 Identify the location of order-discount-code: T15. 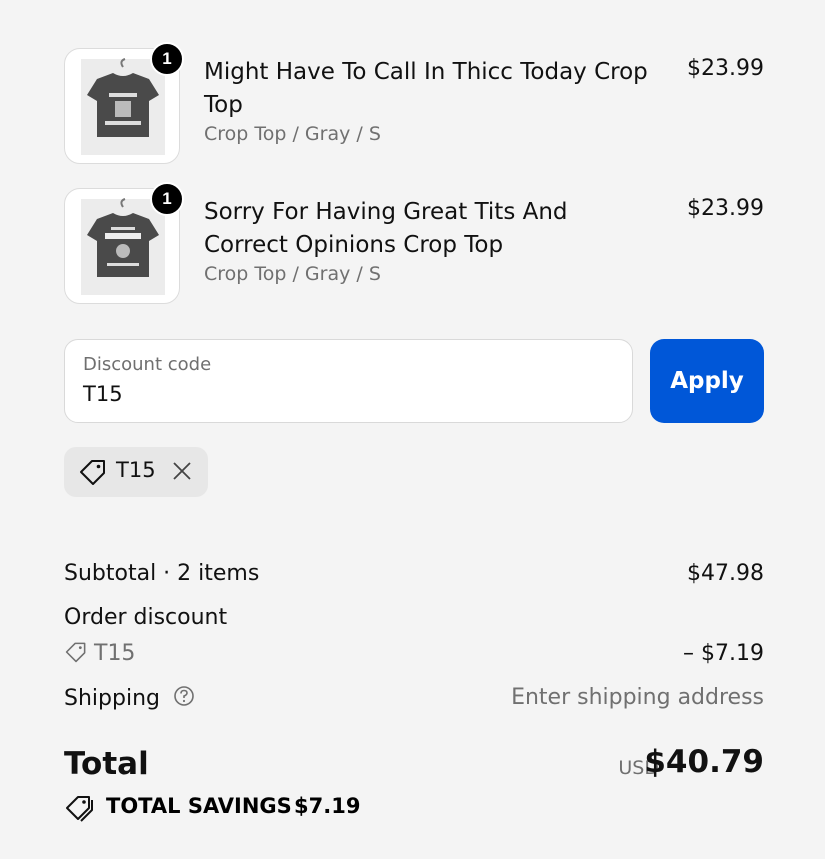
(115, 653).